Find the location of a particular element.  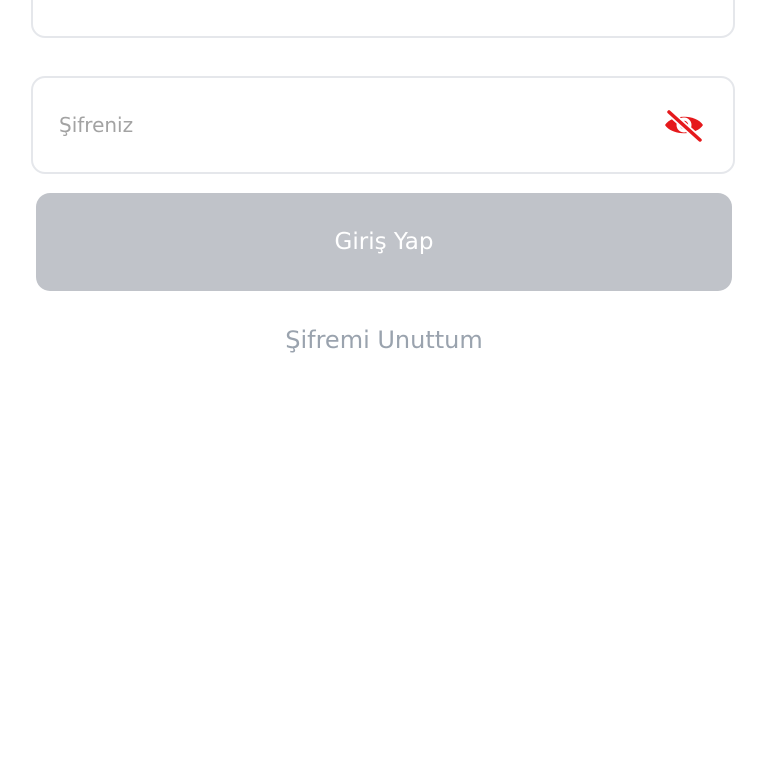

login-button: Giriş Yap is located at coordinates (384, 242).